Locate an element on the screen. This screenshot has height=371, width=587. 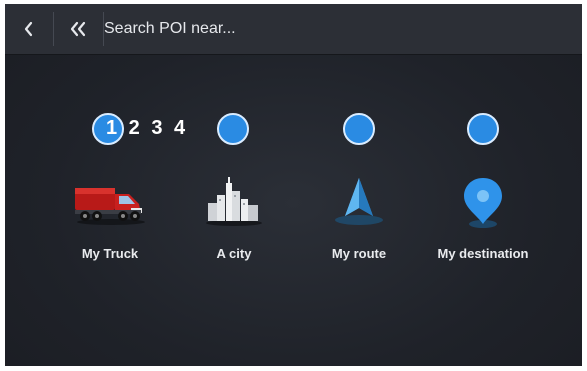
poi-a-city: A city is located at coordinates (234, 215).